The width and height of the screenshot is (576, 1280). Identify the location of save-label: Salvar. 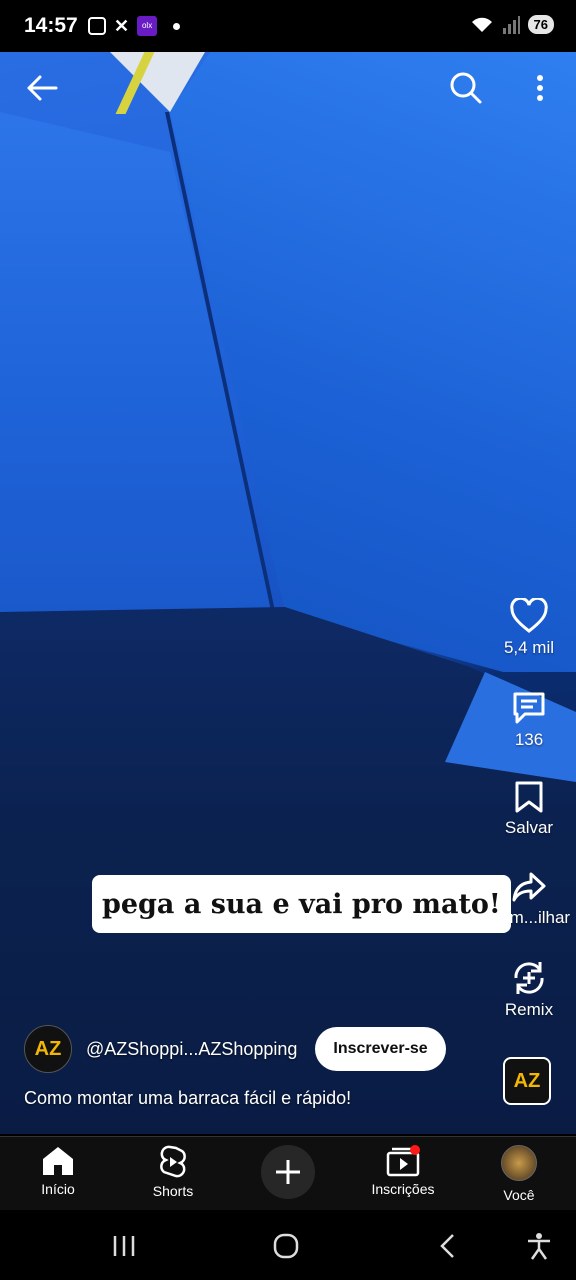
(529, 827).